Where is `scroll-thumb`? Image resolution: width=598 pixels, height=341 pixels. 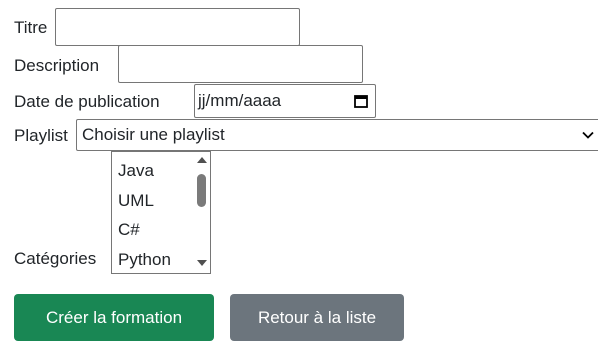
scroll-thumb is located at coordinates (201, 190).